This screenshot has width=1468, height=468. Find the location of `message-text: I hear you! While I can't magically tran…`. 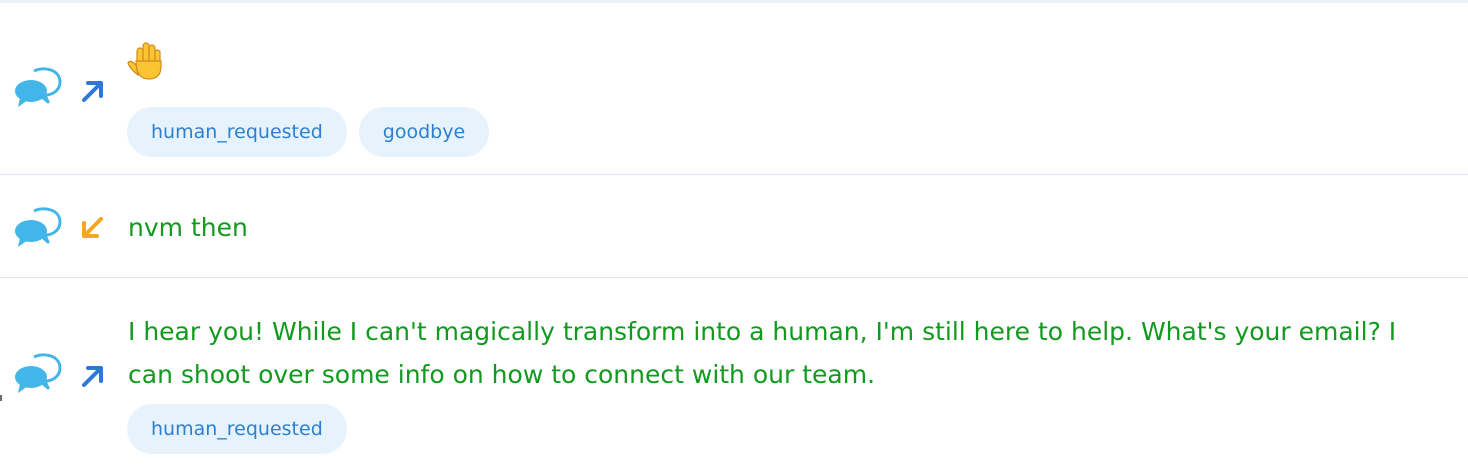

message-text: I hear you! While I can't magically tran… is located at coordinates (762, 353).